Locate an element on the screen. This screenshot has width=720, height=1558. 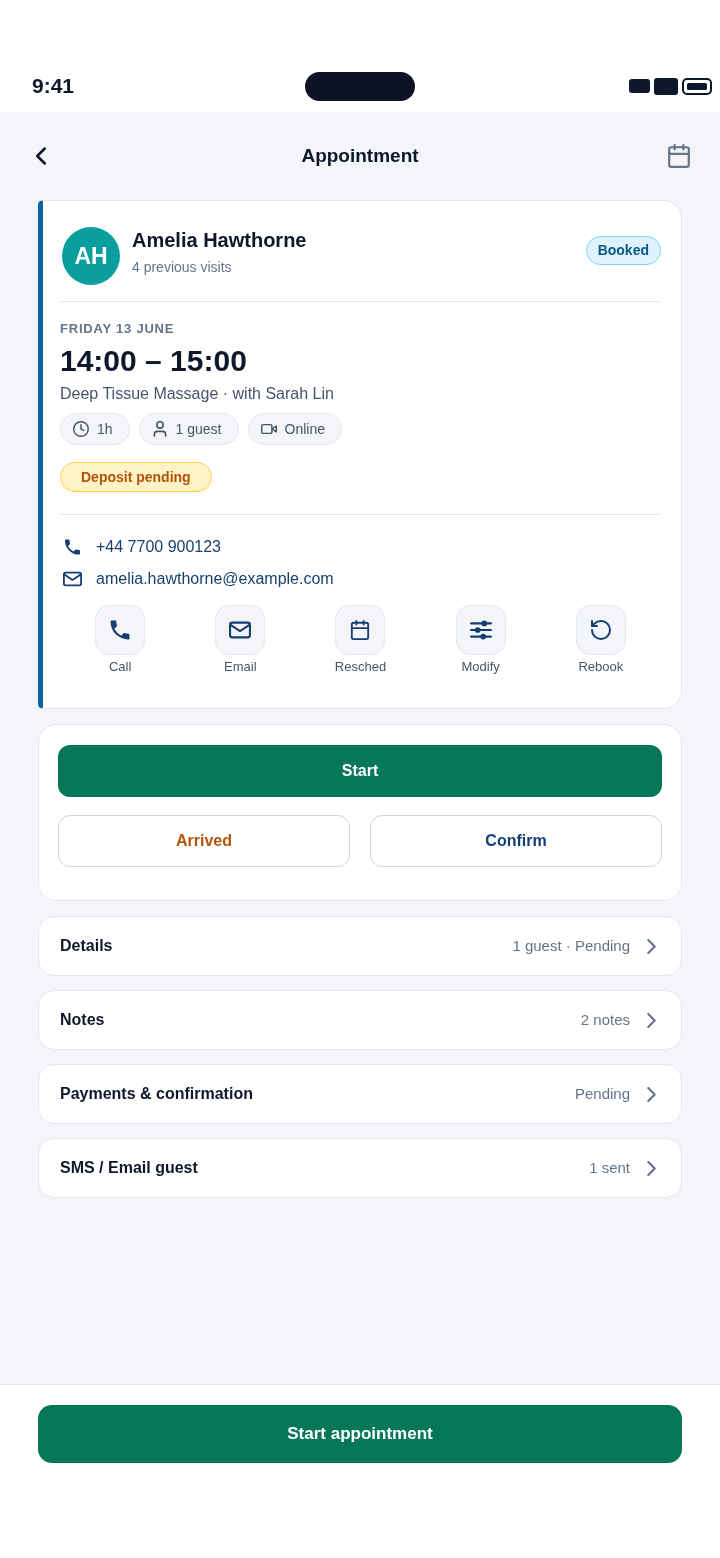
section-row: SMS / Email guest 1 sent is located at coordinates (360, 1168).